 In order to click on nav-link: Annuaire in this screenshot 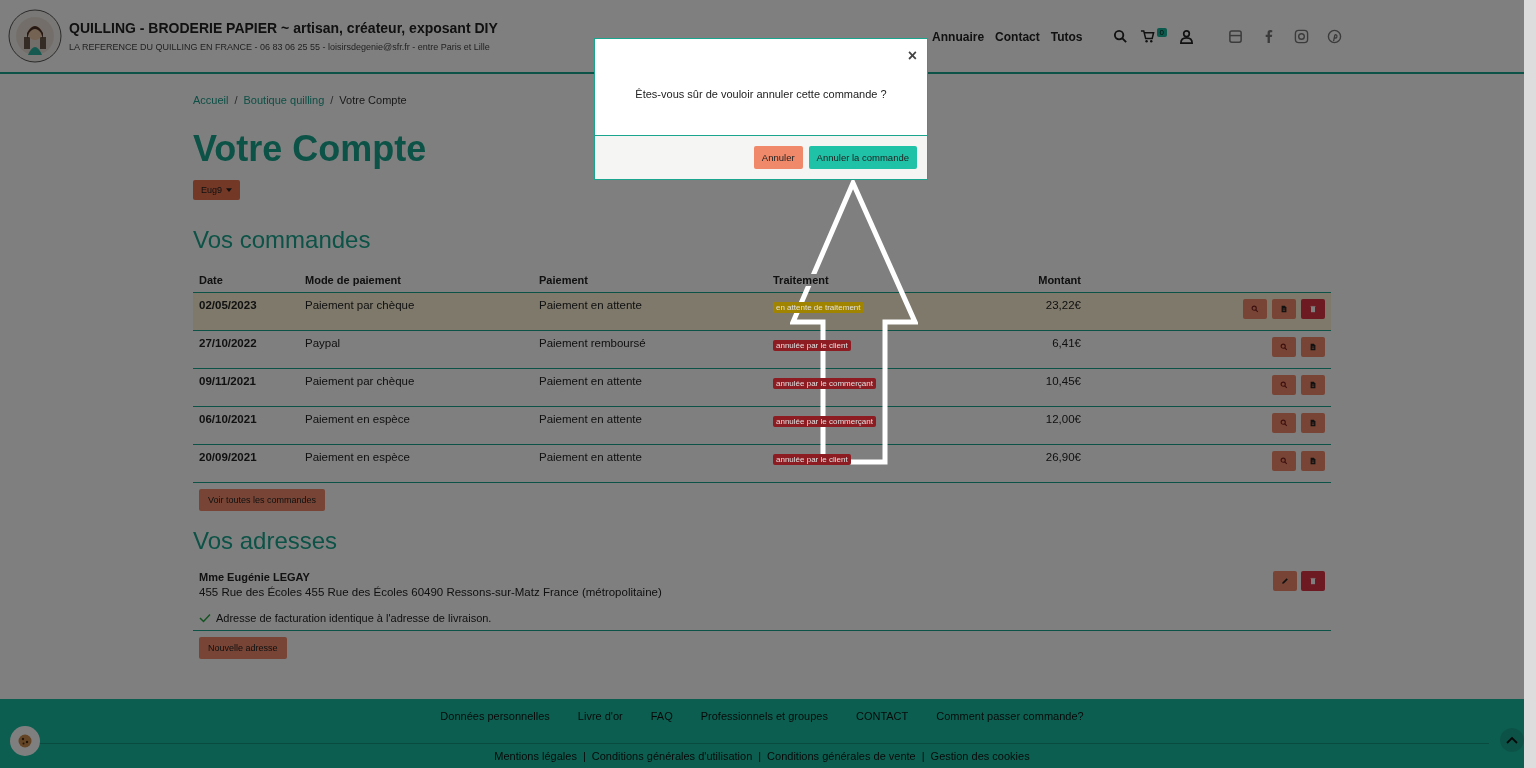, I will do `click(958, 37)`.